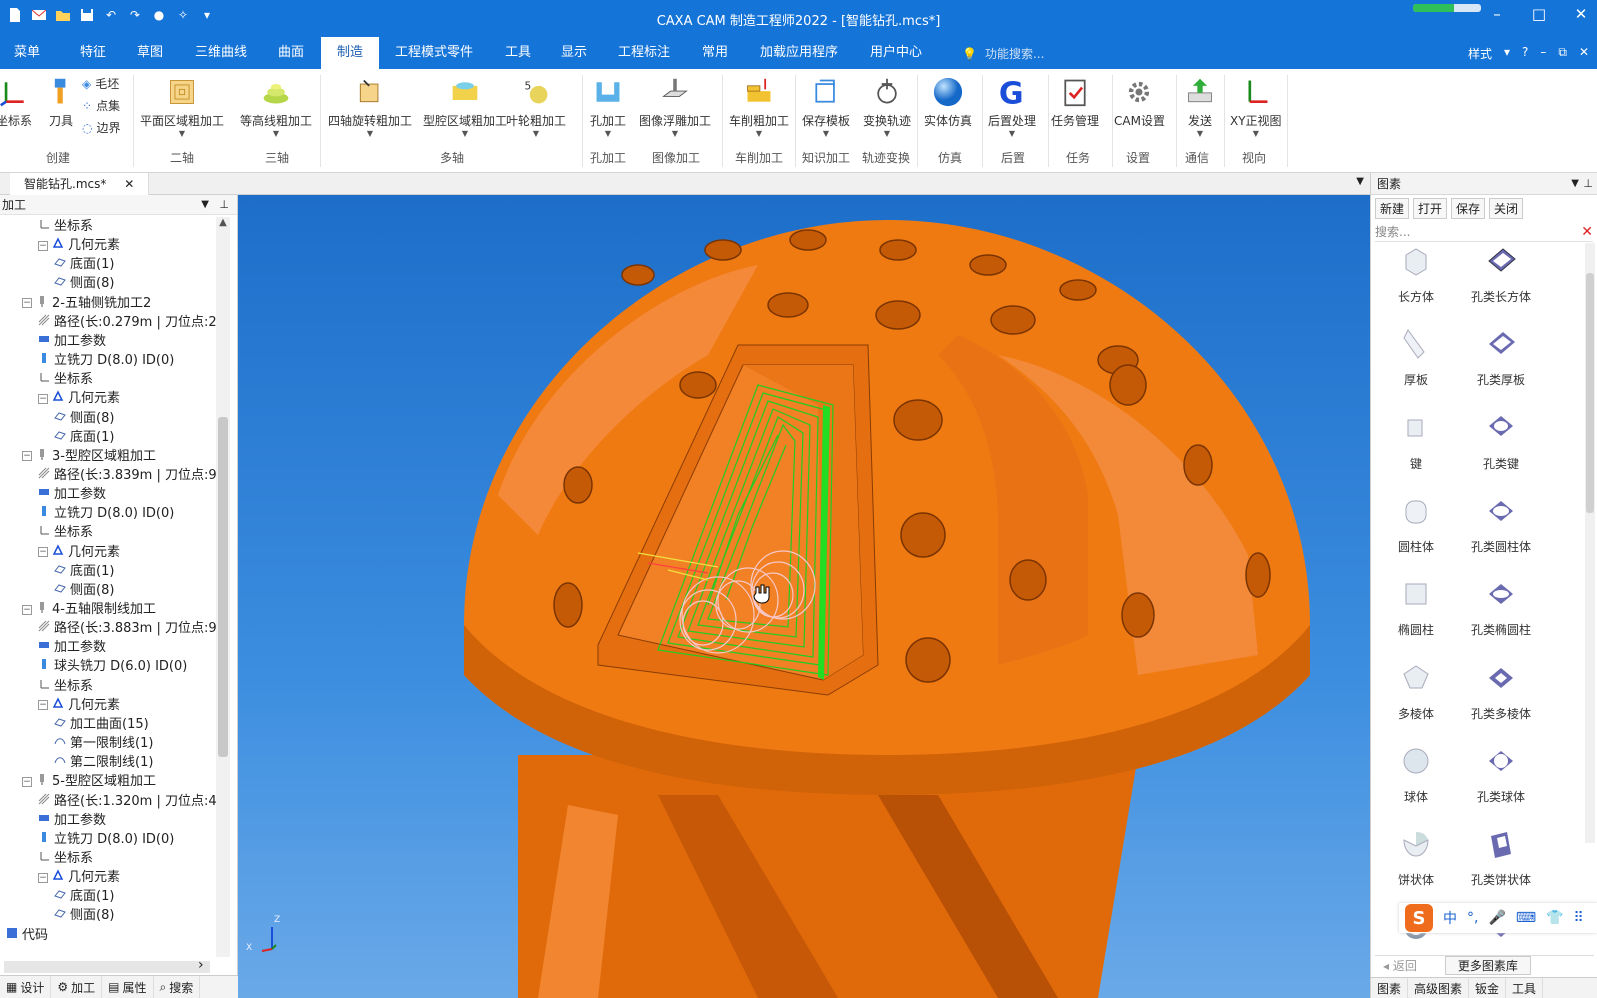 The image size is (1597, 998). I want to click on back-button: ◂ 返回, so click(1400, 965).